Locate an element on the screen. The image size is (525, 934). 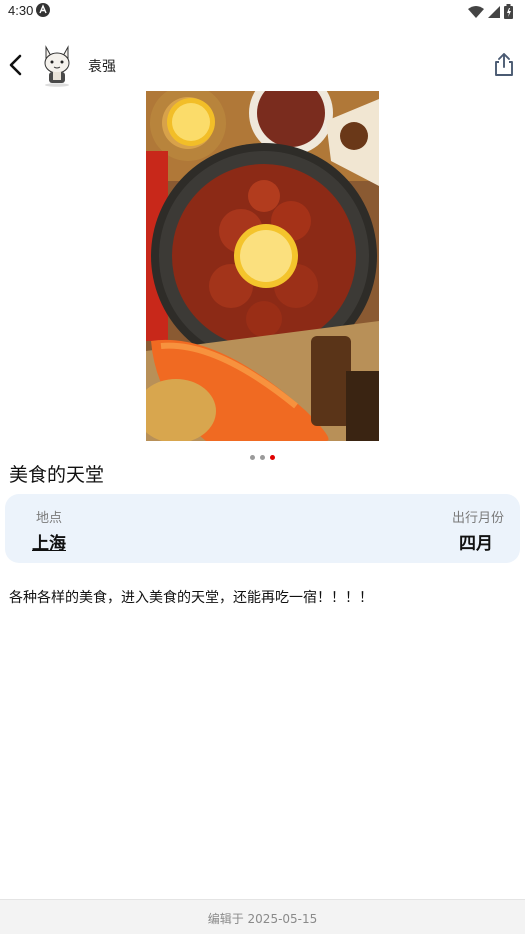
share-icon is located at coordinates (504, 64).